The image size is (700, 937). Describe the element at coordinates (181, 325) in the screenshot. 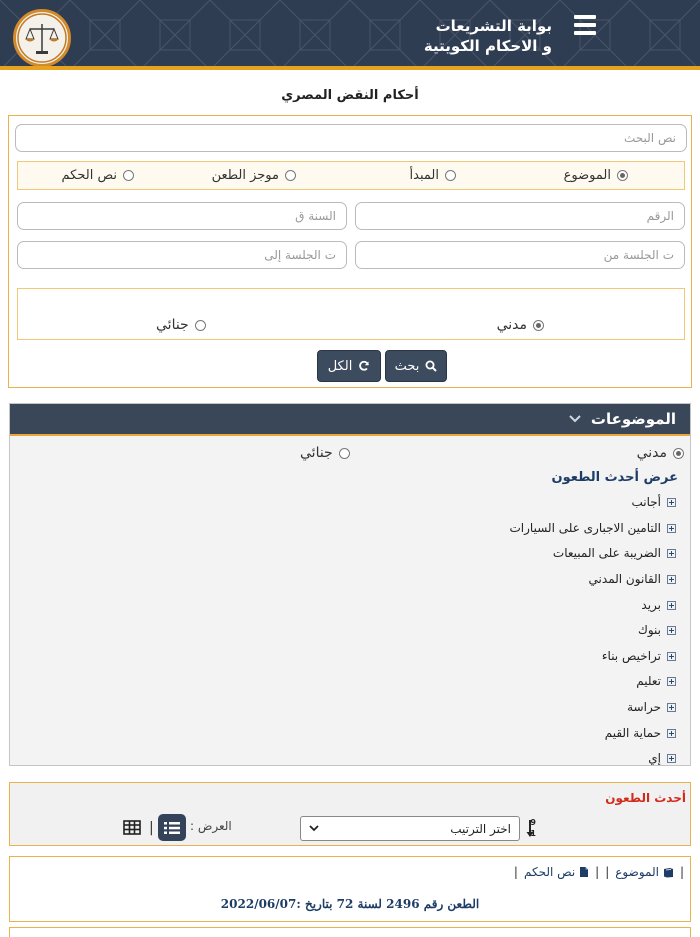

I see `case-type-criminal-radio: جنائي` at that location.